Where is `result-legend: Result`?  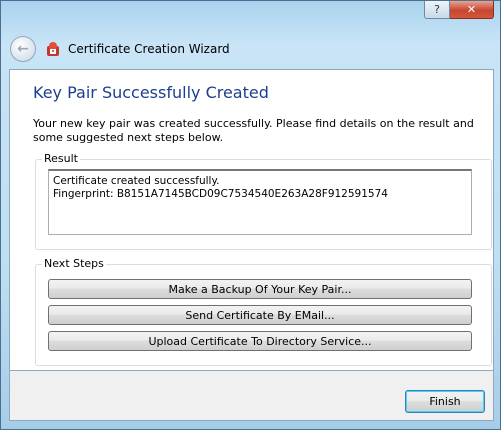 result-legend: Result is located at coordinates (61, 158).